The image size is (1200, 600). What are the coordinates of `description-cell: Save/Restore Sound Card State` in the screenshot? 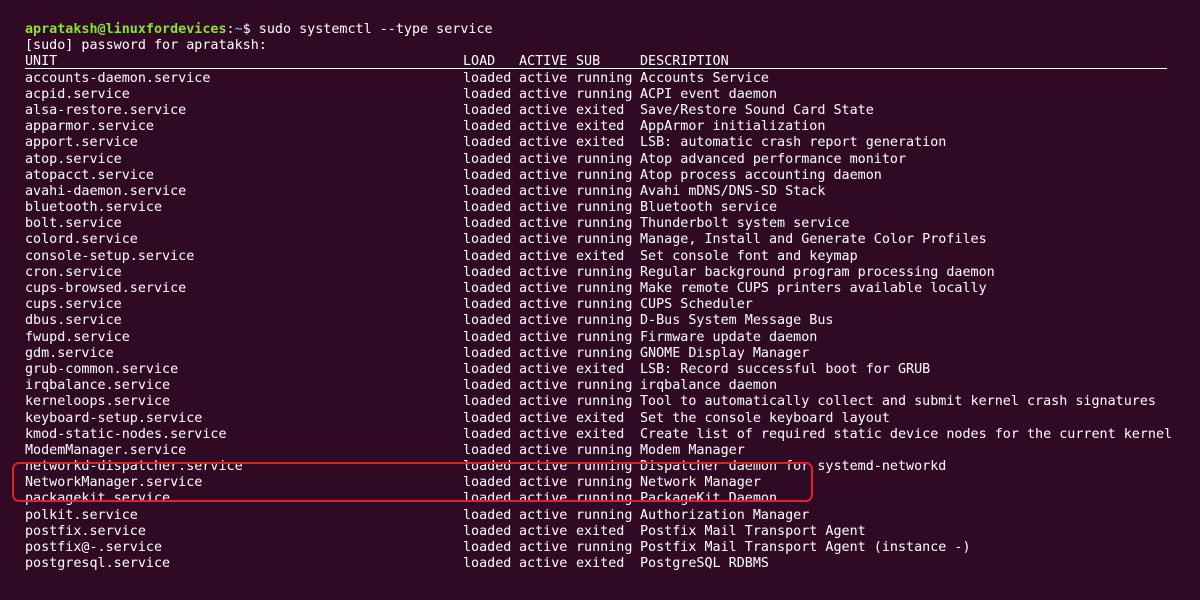 It's located at (757, 110).